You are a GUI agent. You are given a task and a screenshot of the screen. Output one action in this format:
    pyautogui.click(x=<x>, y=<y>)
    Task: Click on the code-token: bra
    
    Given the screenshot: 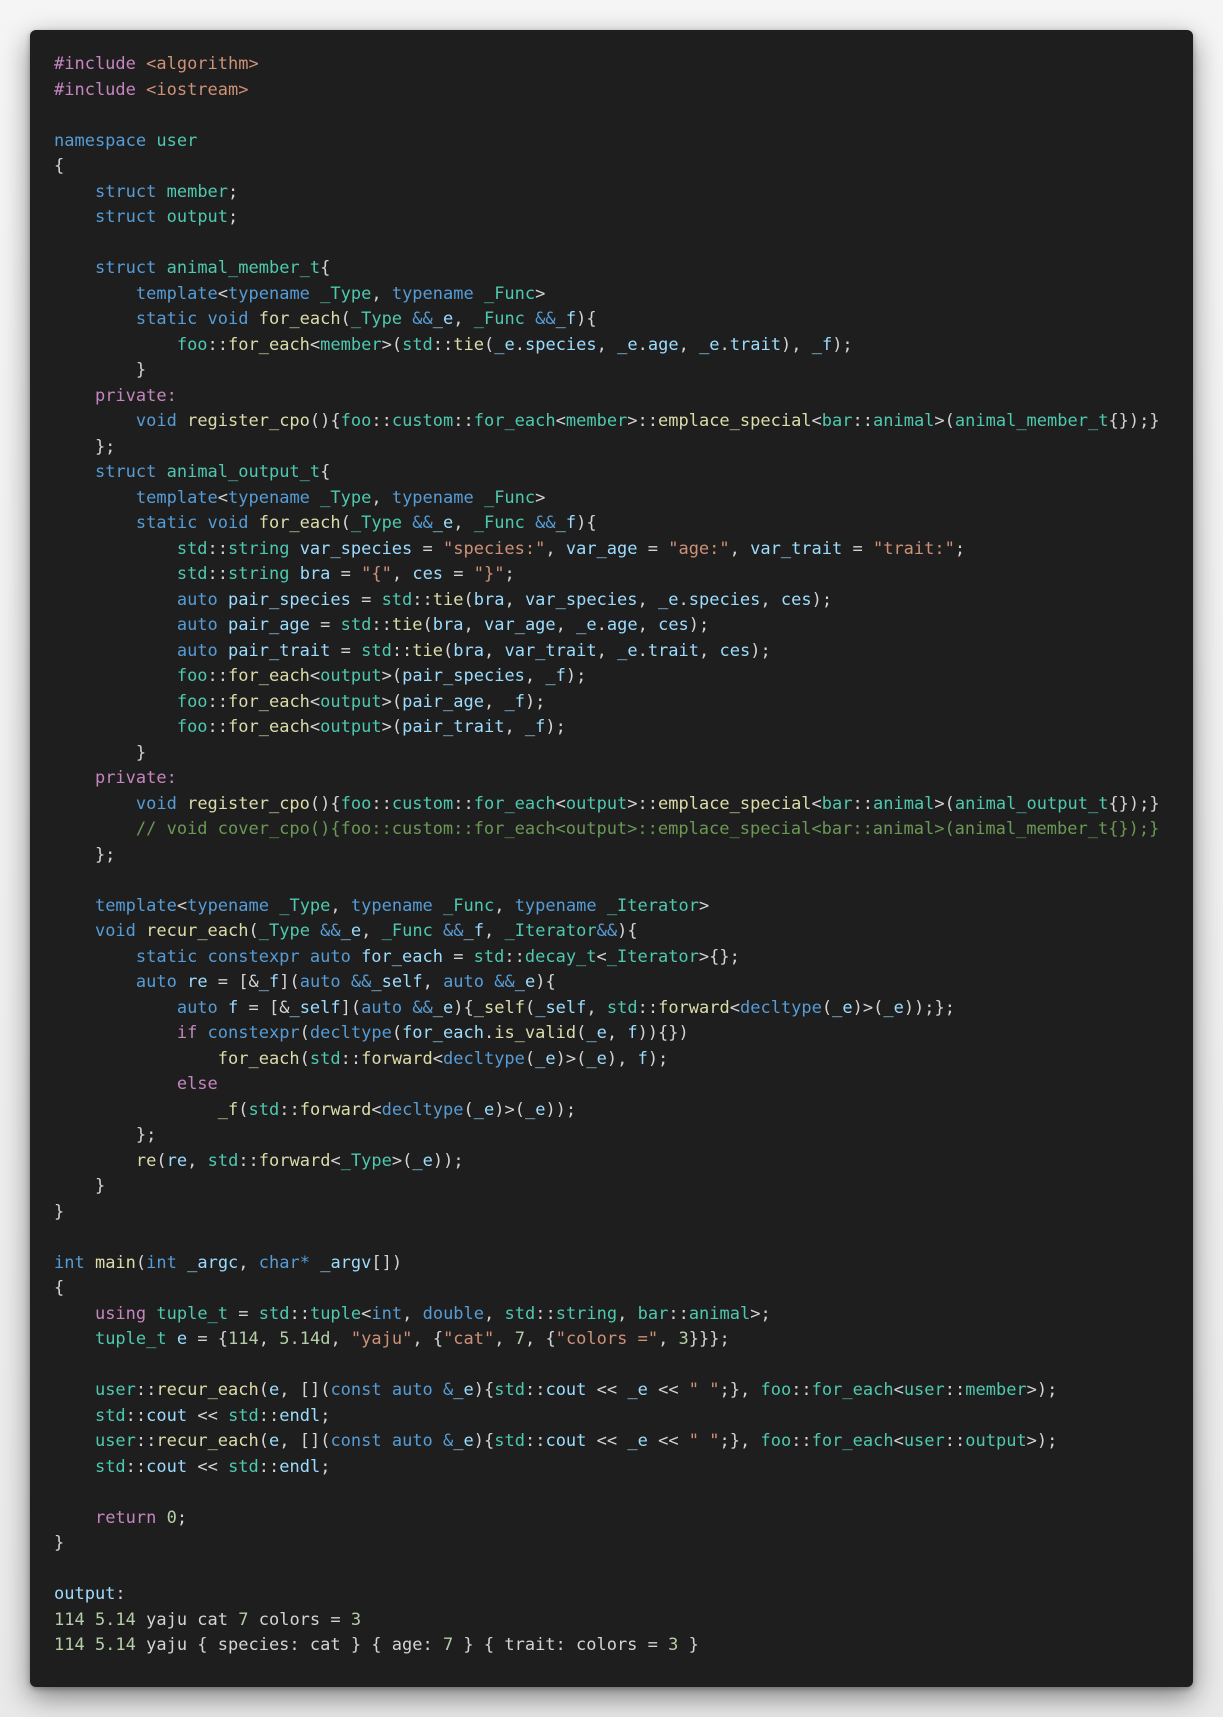 What is the action you would take?
    pyautogui.click(x=448, y=625)
    